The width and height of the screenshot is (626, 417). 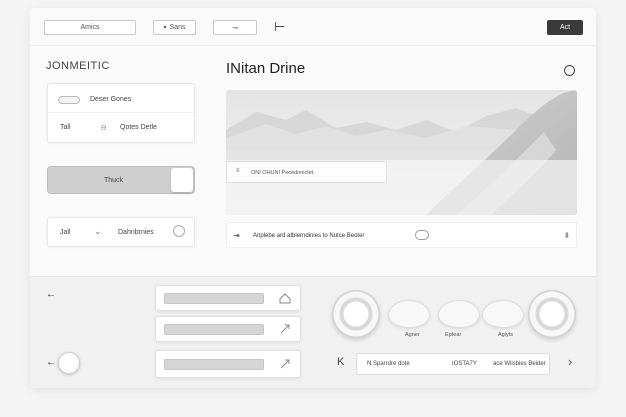 What do you see at coordinates (236, 235) in the screenshot?
I see `arrow-icon: ⇥` at bounding box center [236, 235].